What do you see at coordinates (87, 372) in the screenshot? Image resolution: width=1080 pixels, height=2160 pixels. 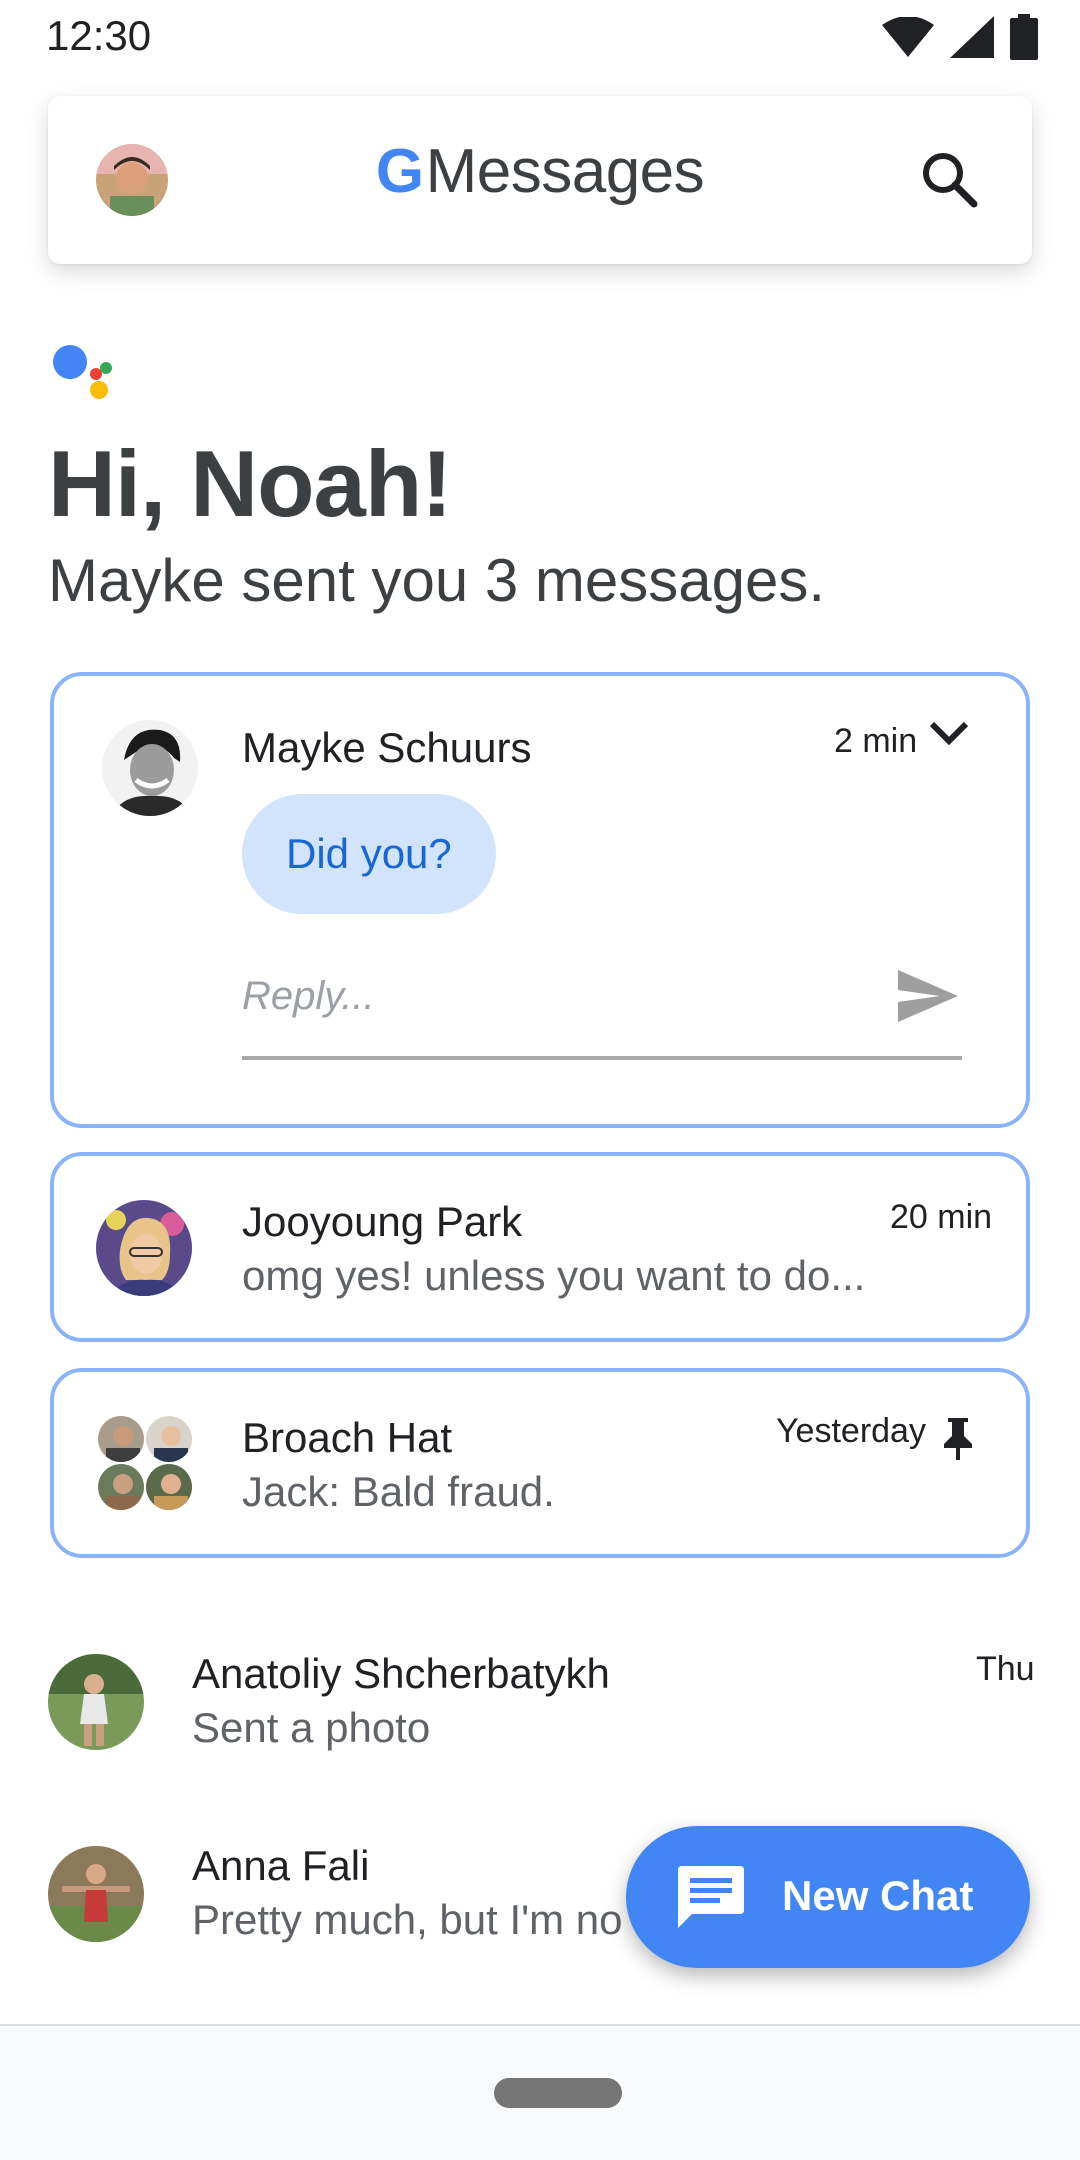 I see `google-assistant-icon` at bounding box center [87, 372].